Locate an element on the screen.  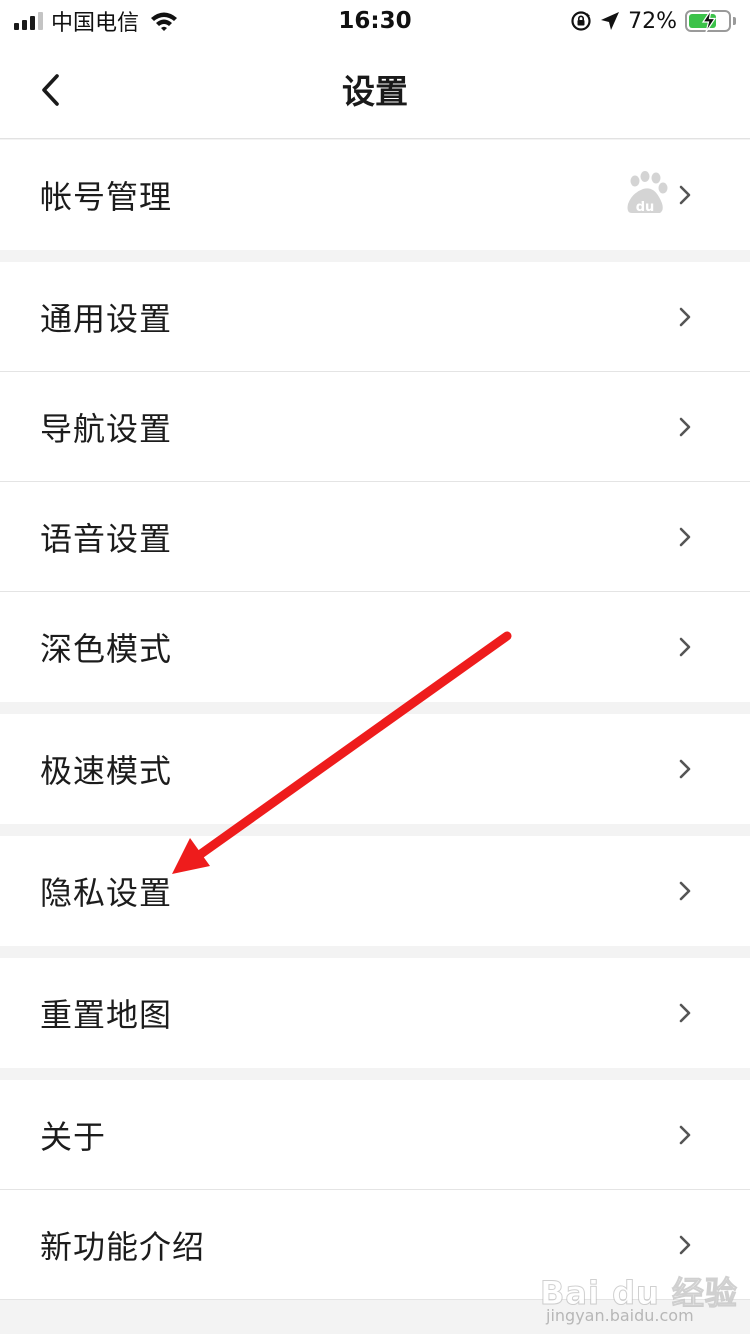
location-arrow-icon is located at coordinates (610, 21).